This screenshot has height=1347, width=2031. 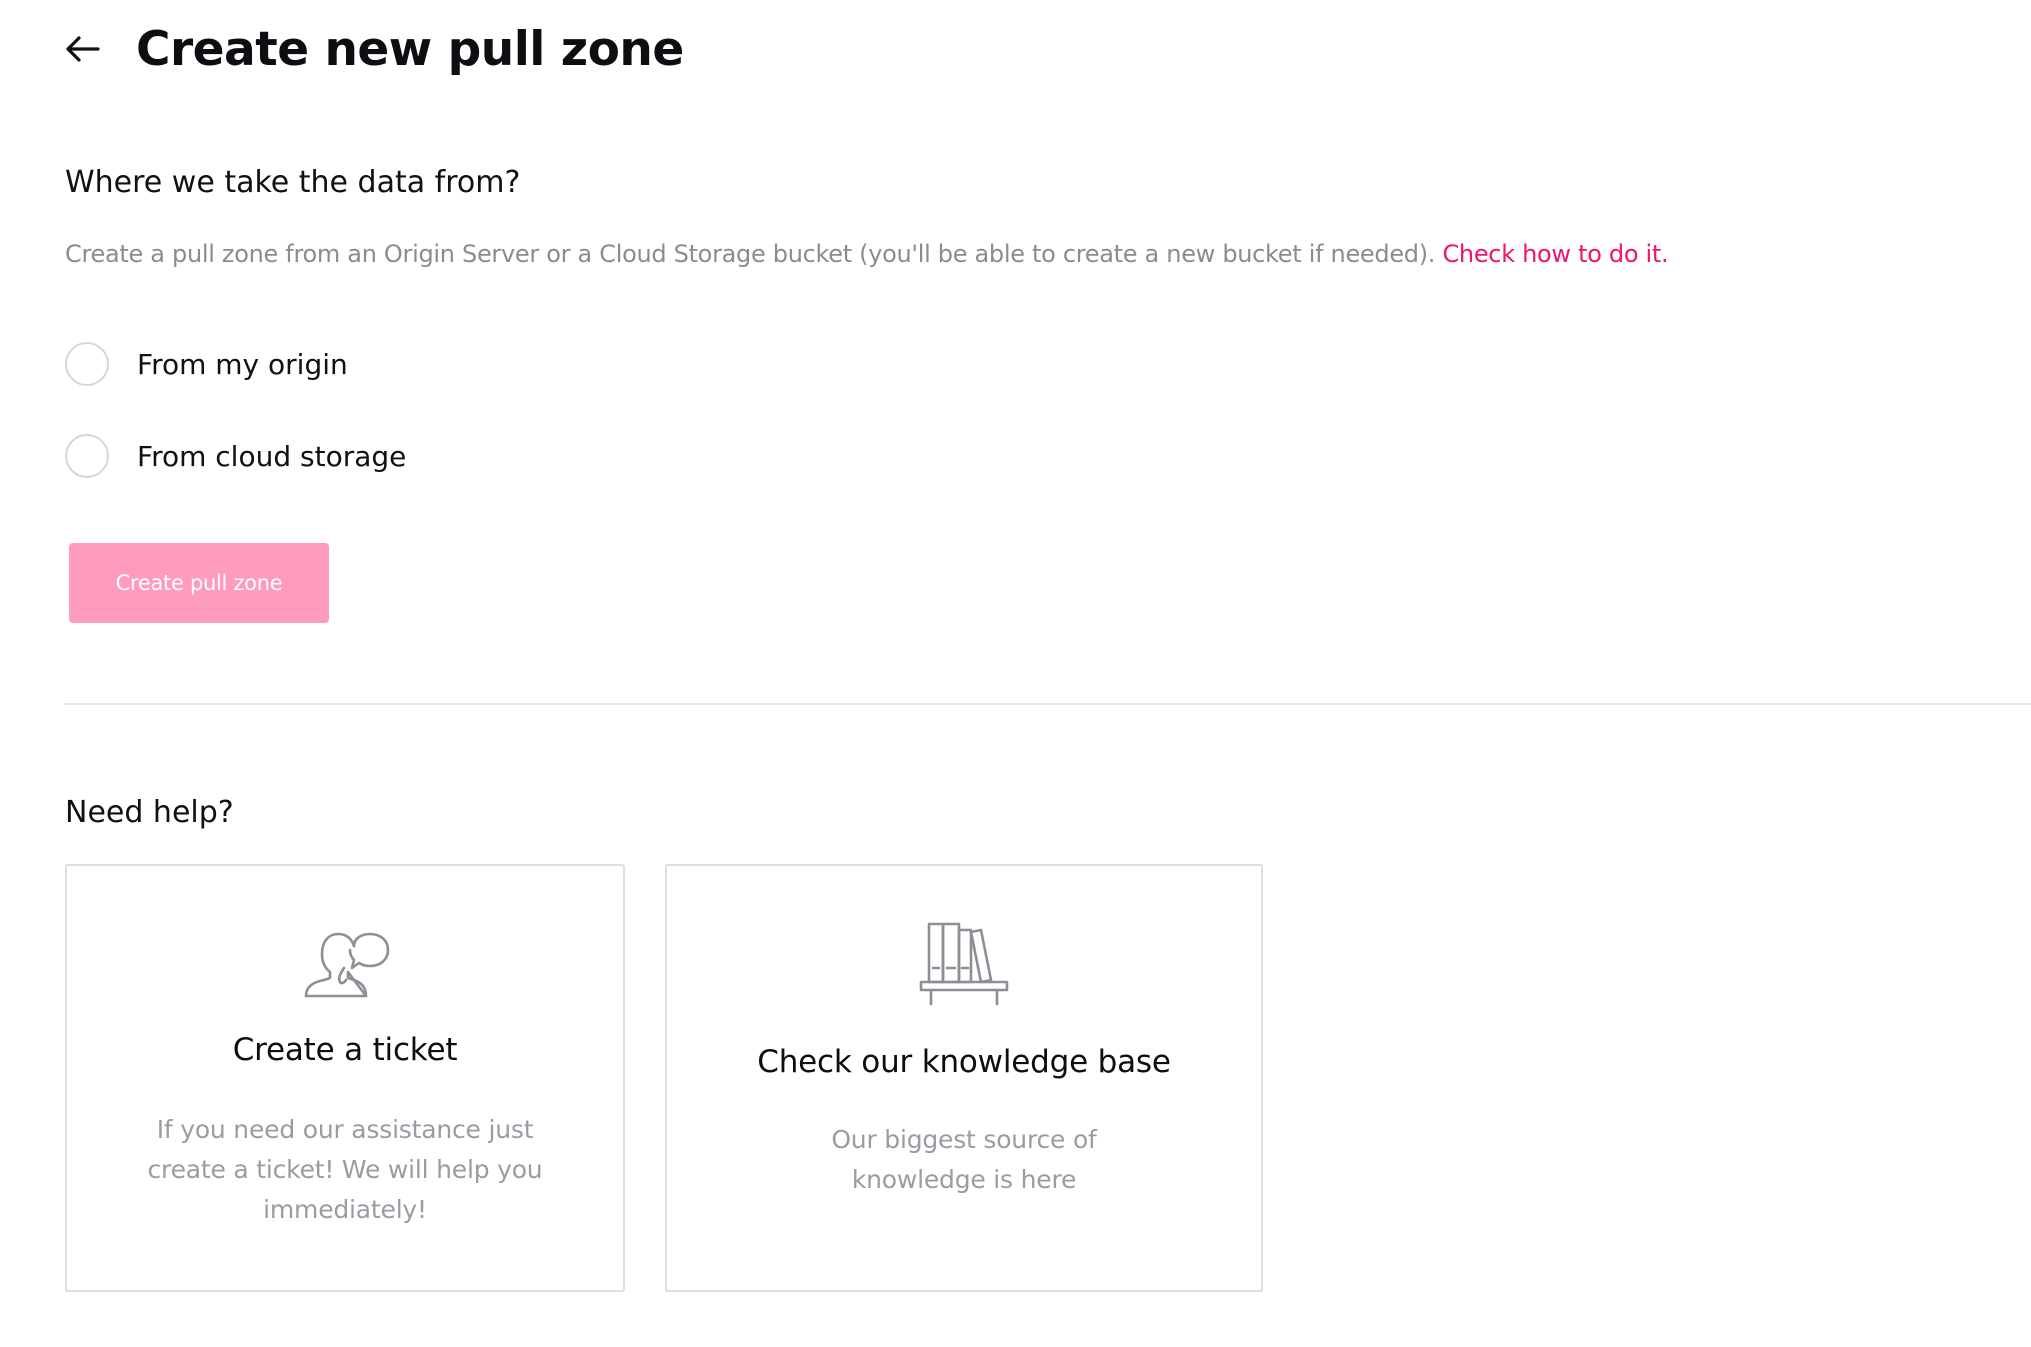 I want to click on knowledge-base-title: Check our knowledge base, so click(x=964, y=1062).